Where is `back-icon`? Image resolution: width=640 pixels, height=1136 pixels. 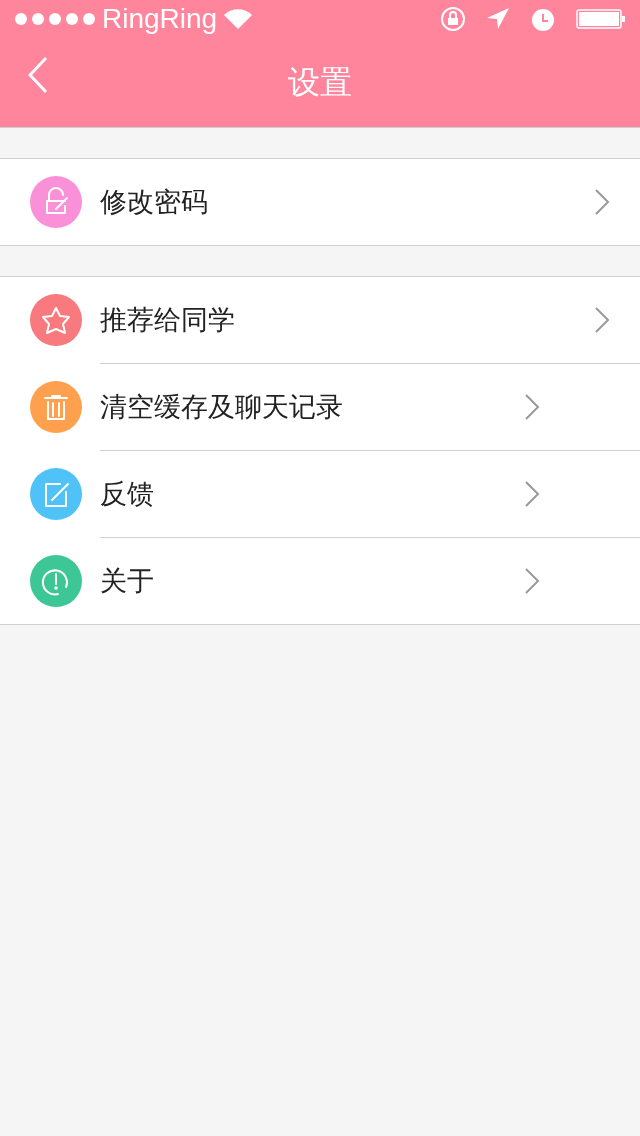 back-icon is located at coordinates (38, 75).